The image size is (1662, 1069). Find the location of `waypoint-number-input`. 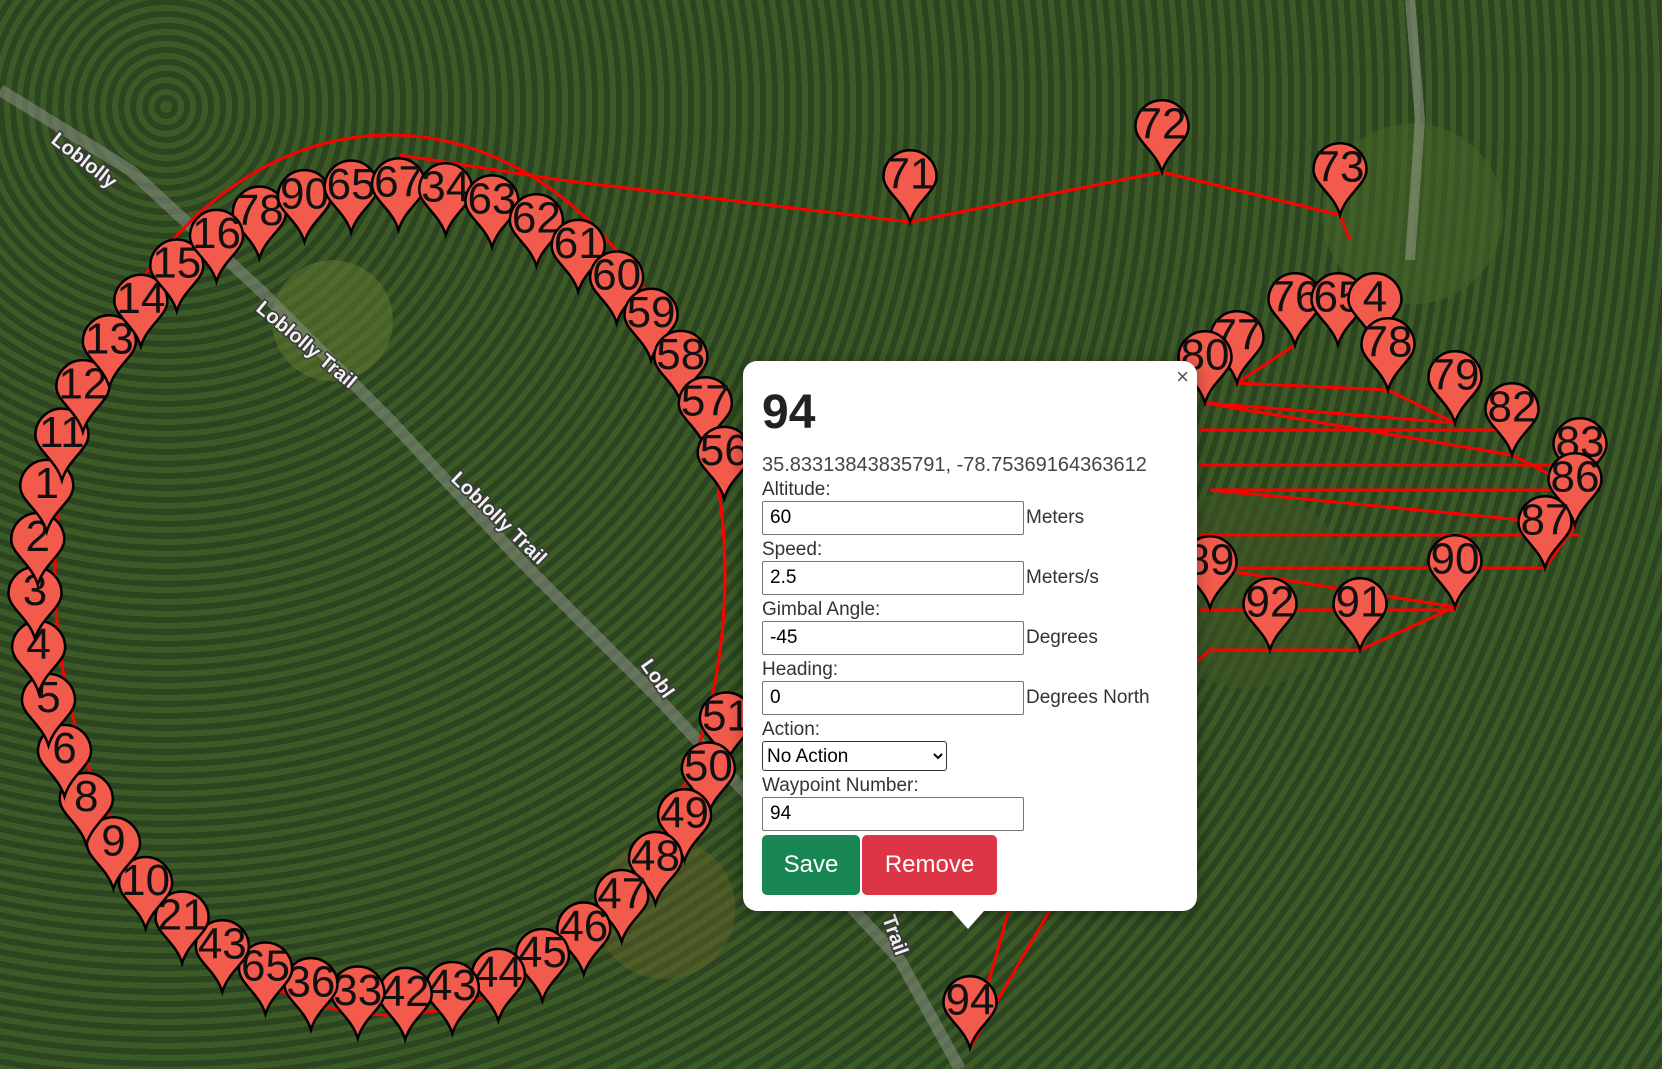

waypoint-number-input is located at coordinates (893, 814).